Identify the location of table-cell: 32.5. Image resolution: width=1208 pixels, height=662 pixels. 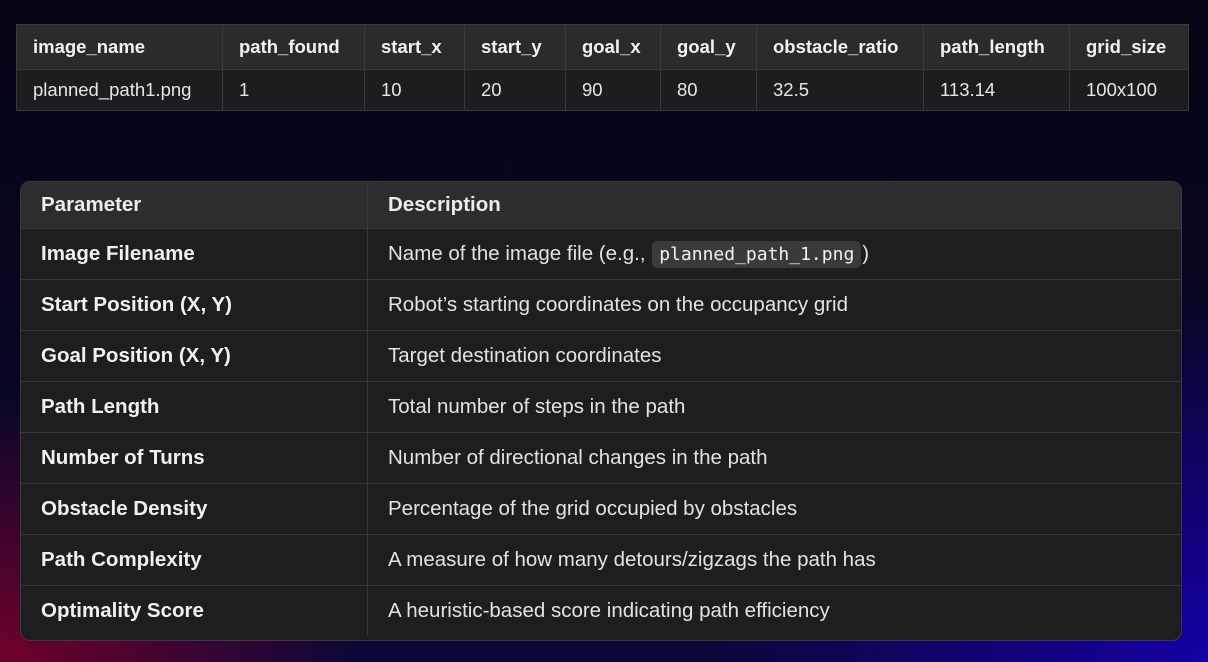
(840, 90).